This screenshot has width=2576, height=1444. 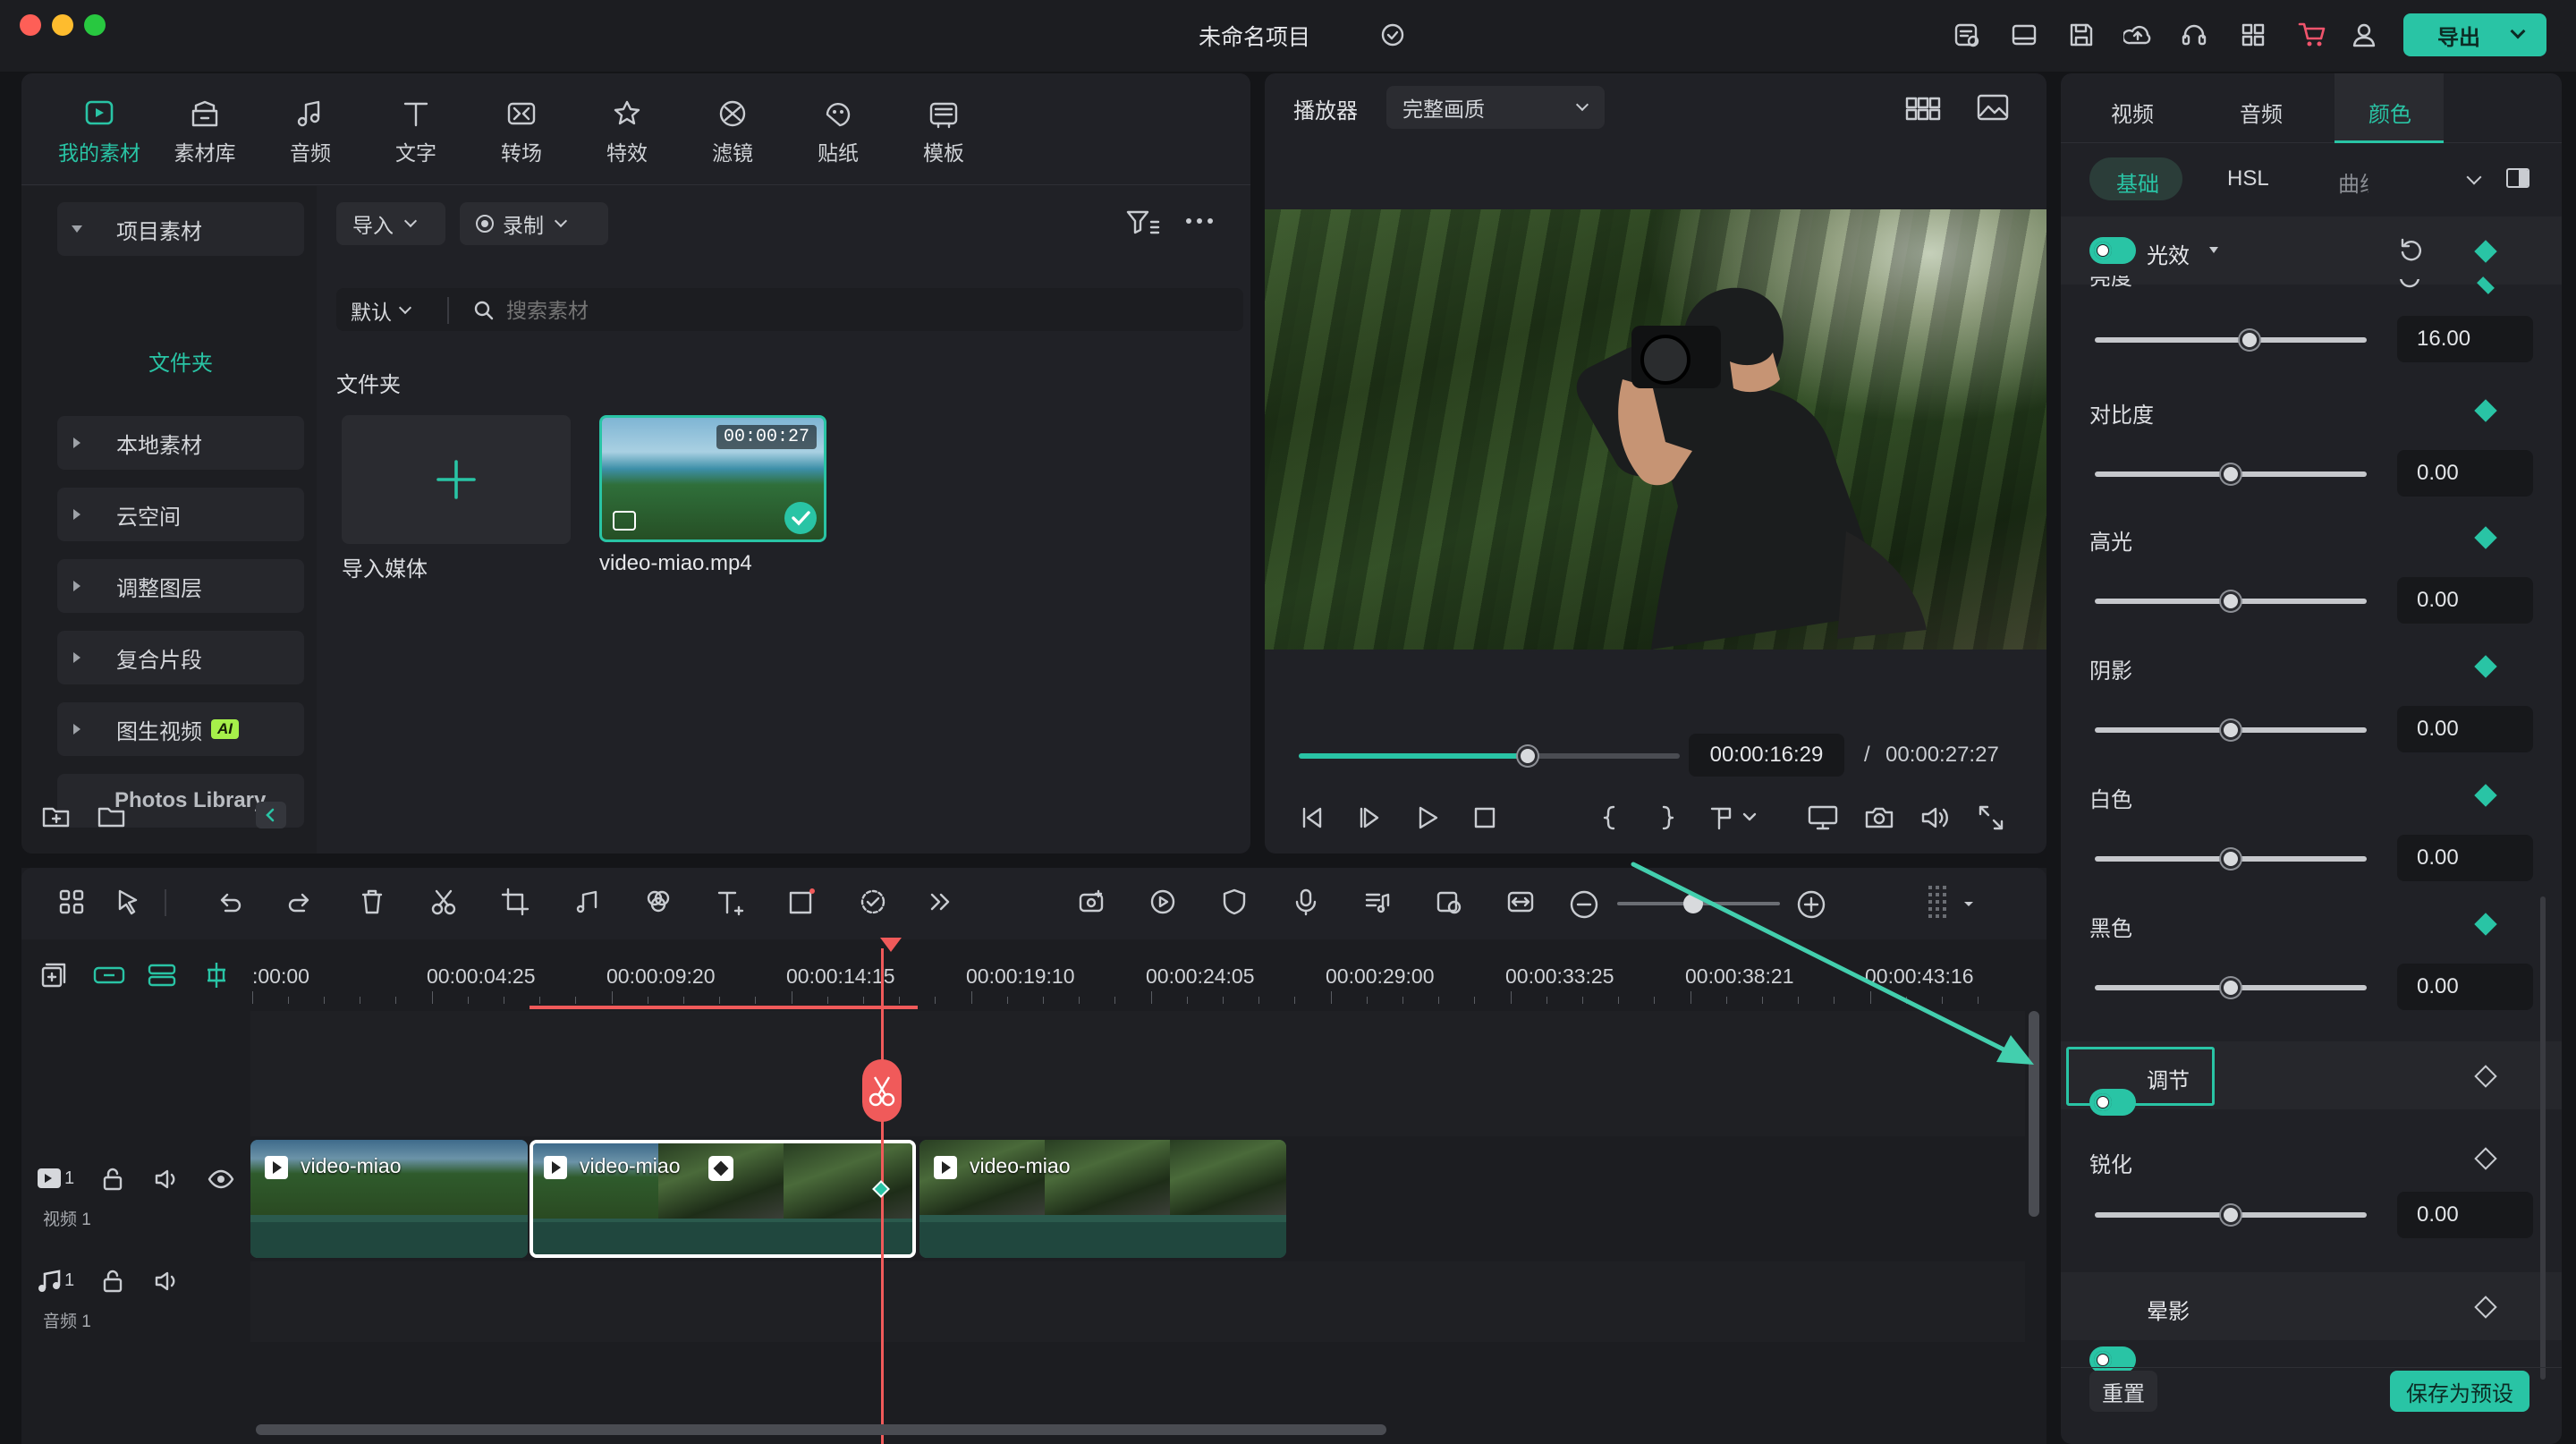 What do you see at coordinates (180, 514) in the screenshot?
I see `sidebar-item-cloud: 云空间` at bounding box center [180, 514].